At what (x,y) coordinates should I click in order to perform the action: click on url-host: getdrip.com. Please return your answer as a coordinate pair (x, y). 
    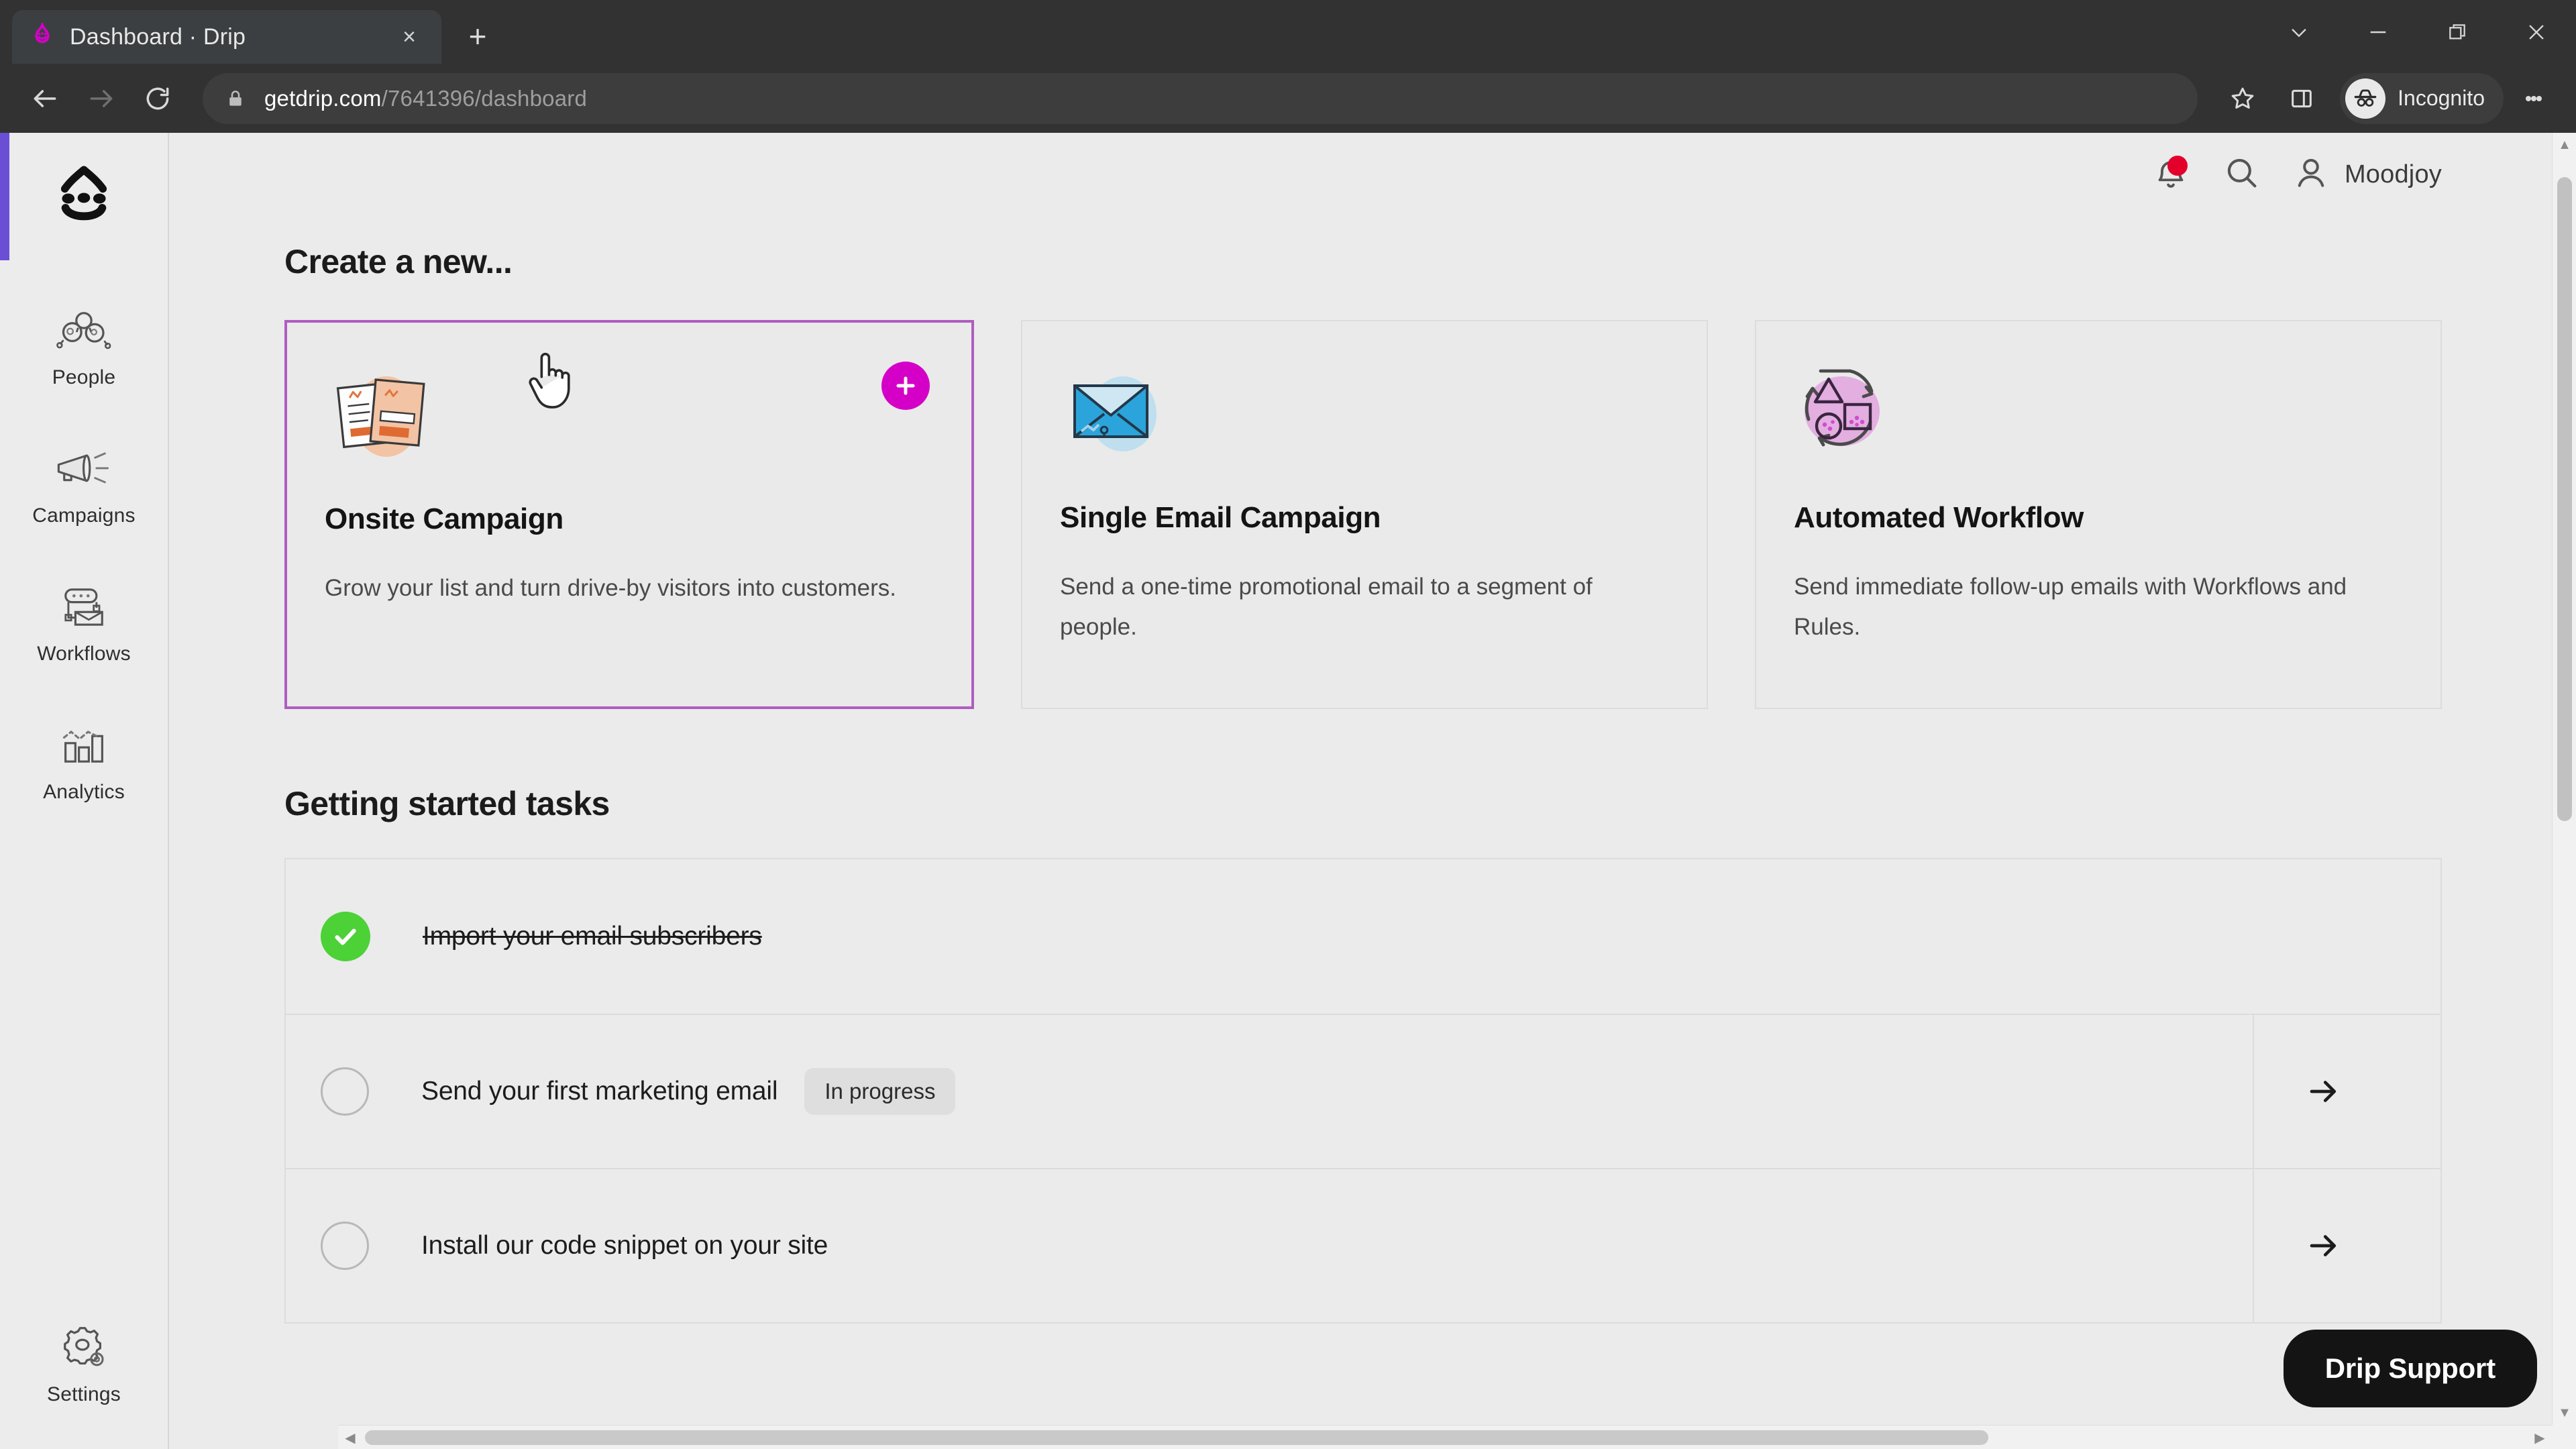
    Looking at the image, I should click on (323, 98).